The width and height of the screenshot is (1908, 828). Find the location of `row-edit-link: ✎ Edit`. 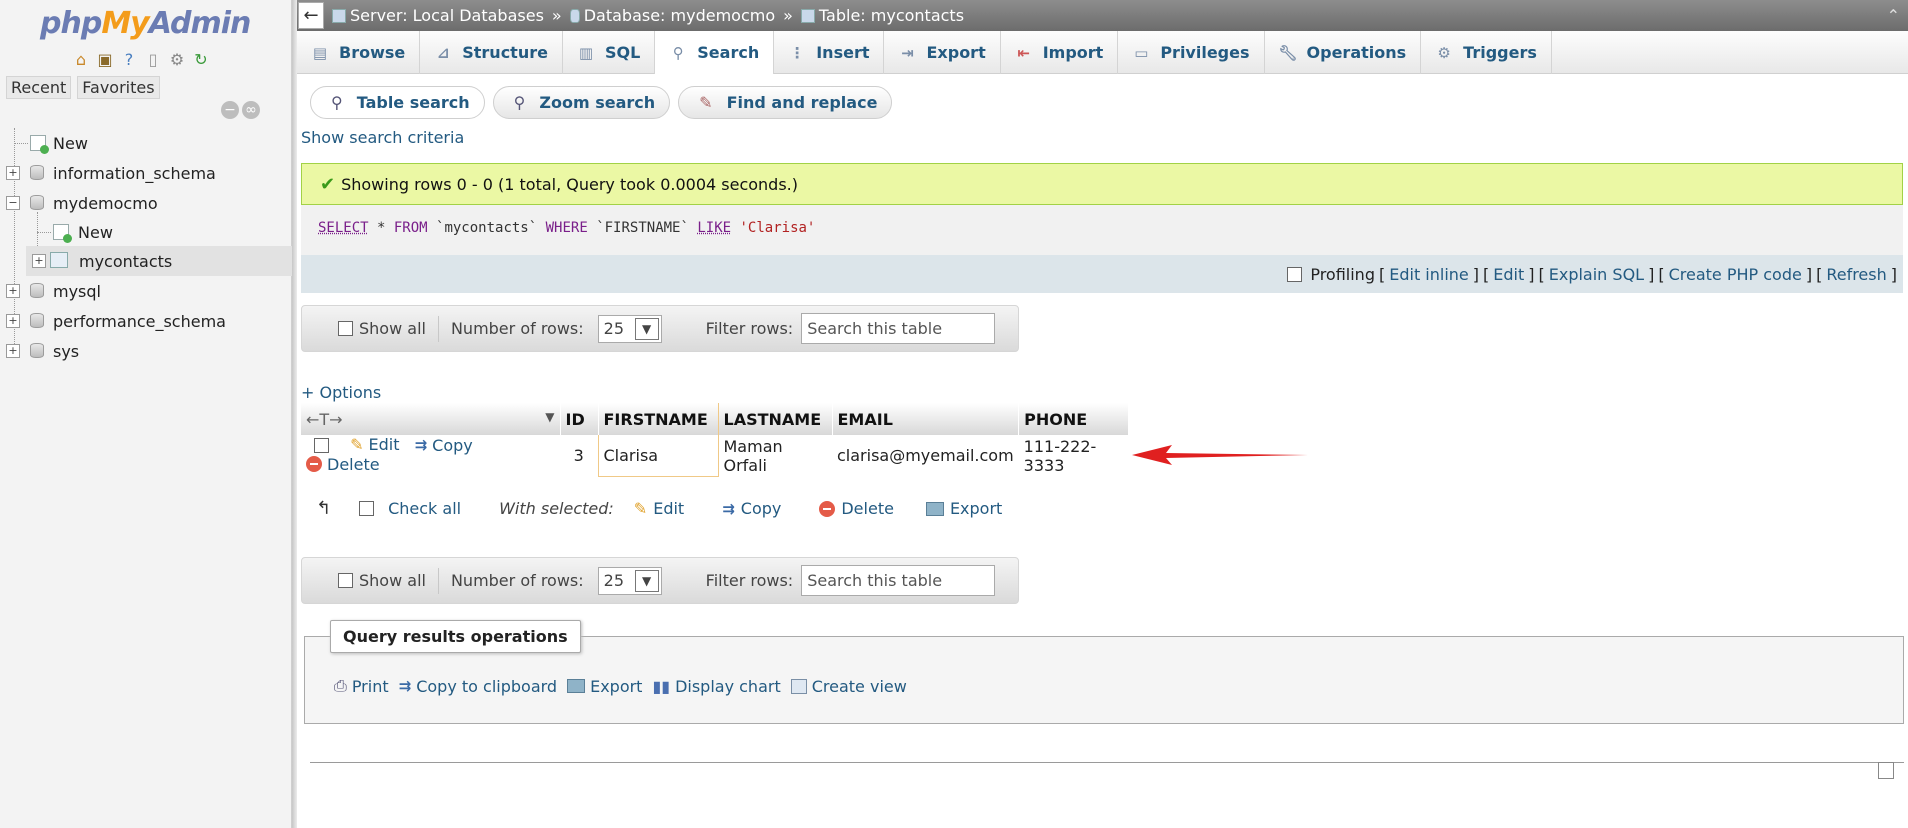

row-edit-link: ✎ Edit is located at coordinates (374, 444).